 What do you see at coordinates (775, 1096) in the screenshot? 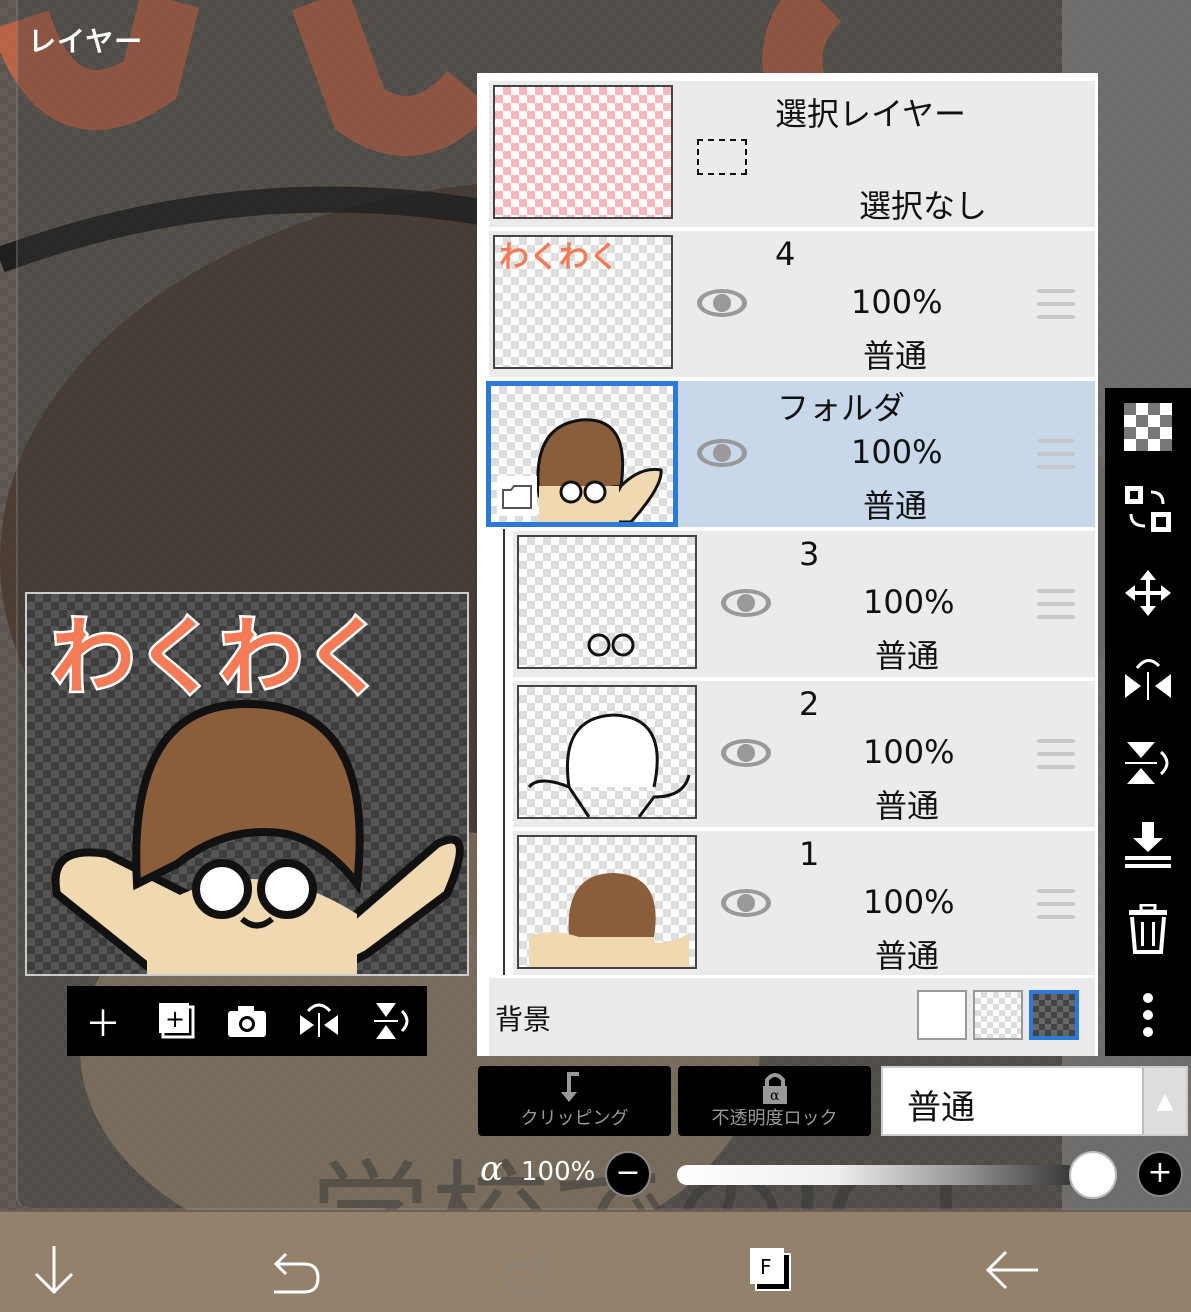
I see `svg-text: α` at bounding box center [775, 1096].